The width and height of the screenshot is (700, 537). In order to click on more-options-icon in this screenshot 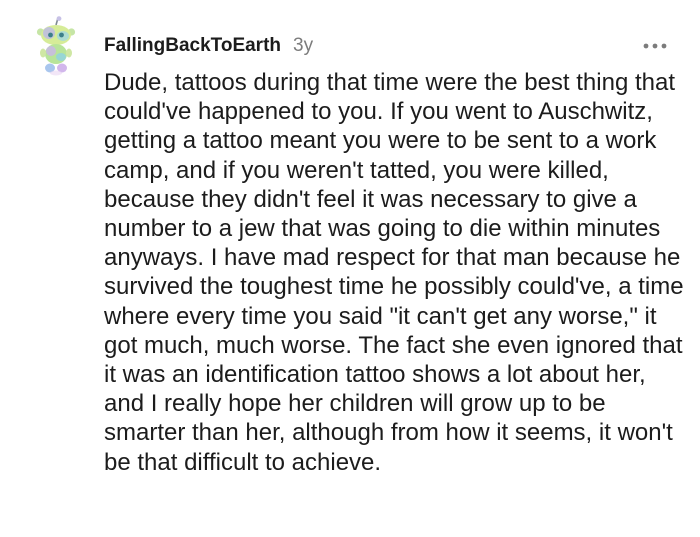, I will do `click(655, 46)`.